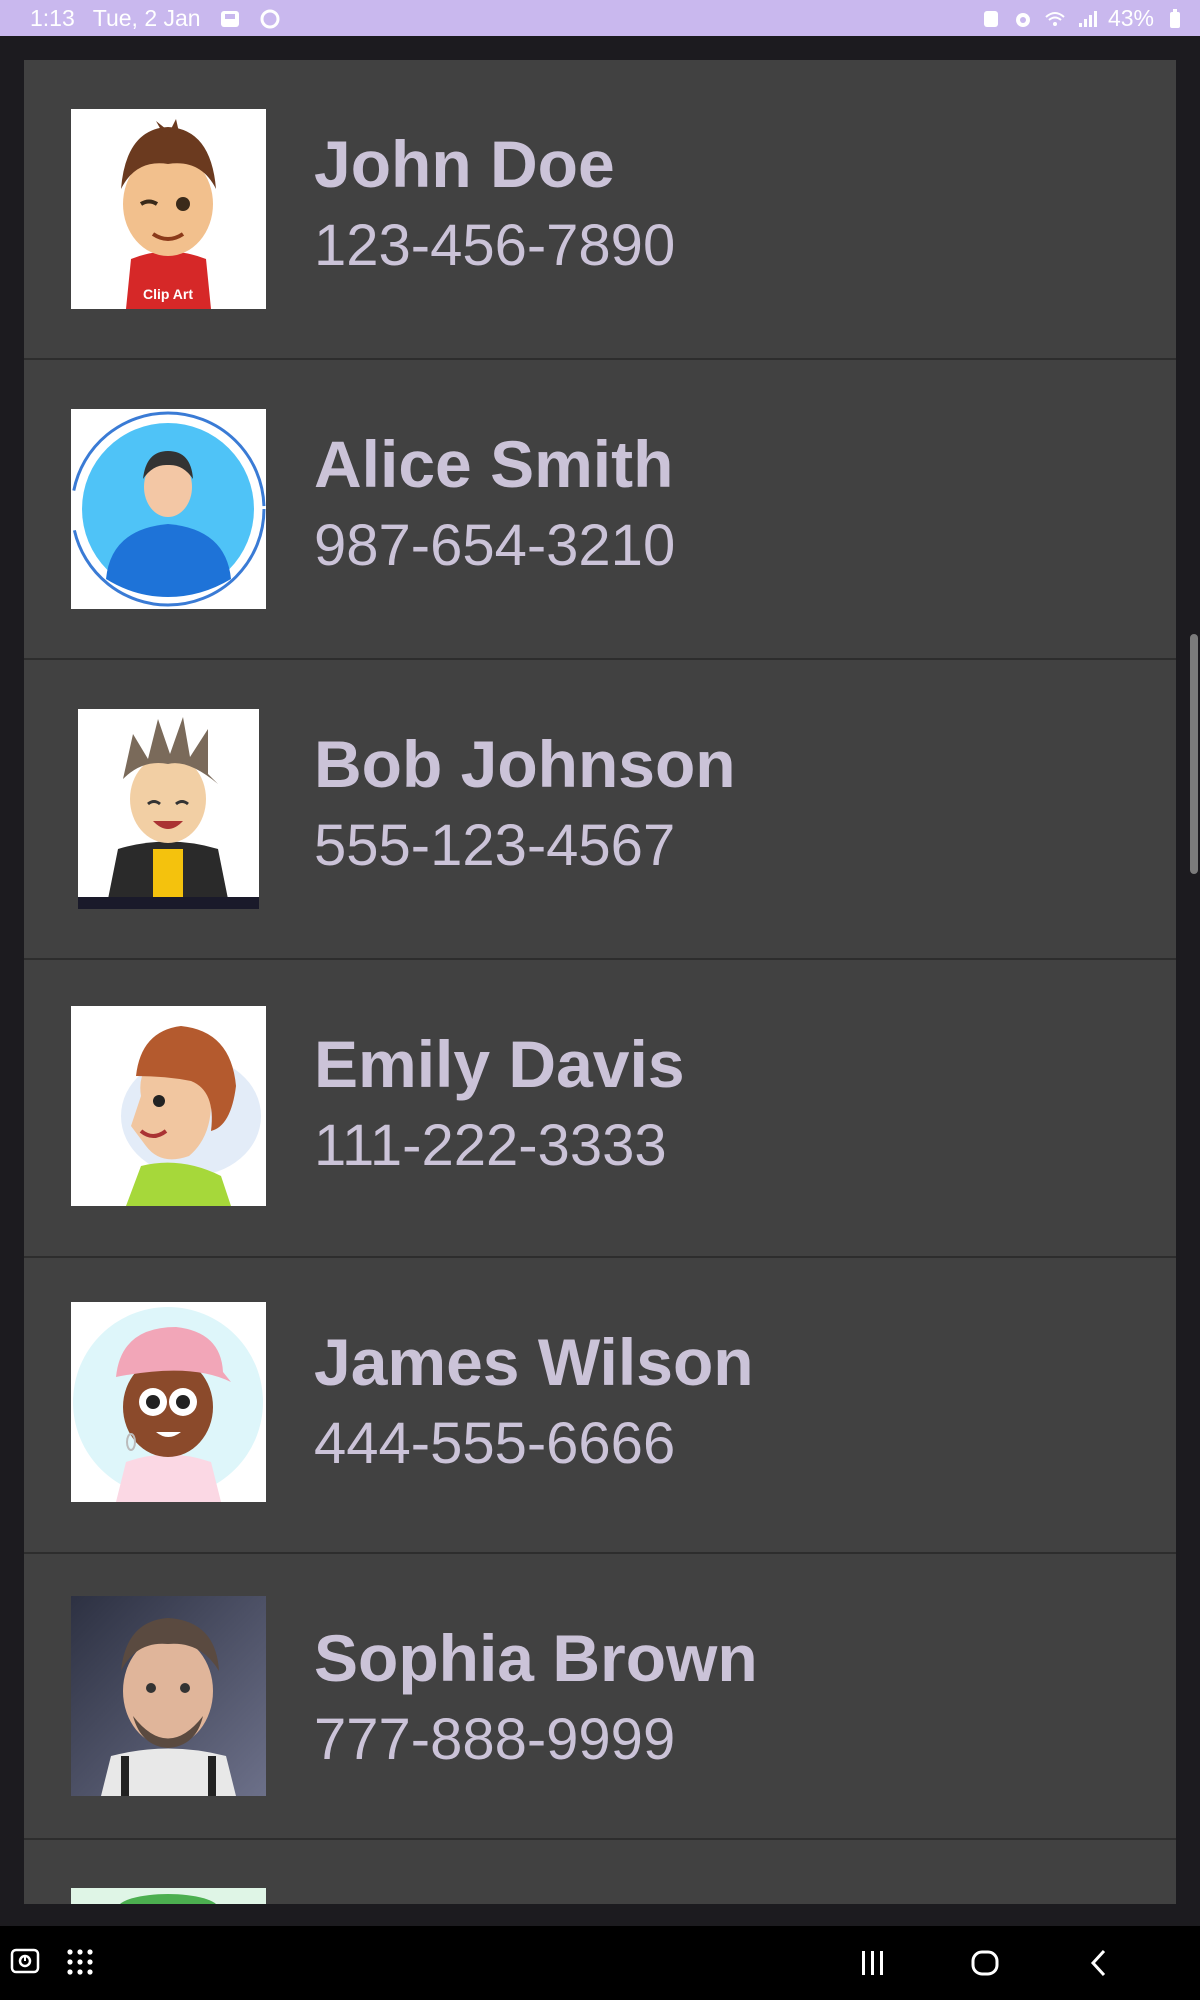  I want to click on battery-icon, so click(1175, 18).